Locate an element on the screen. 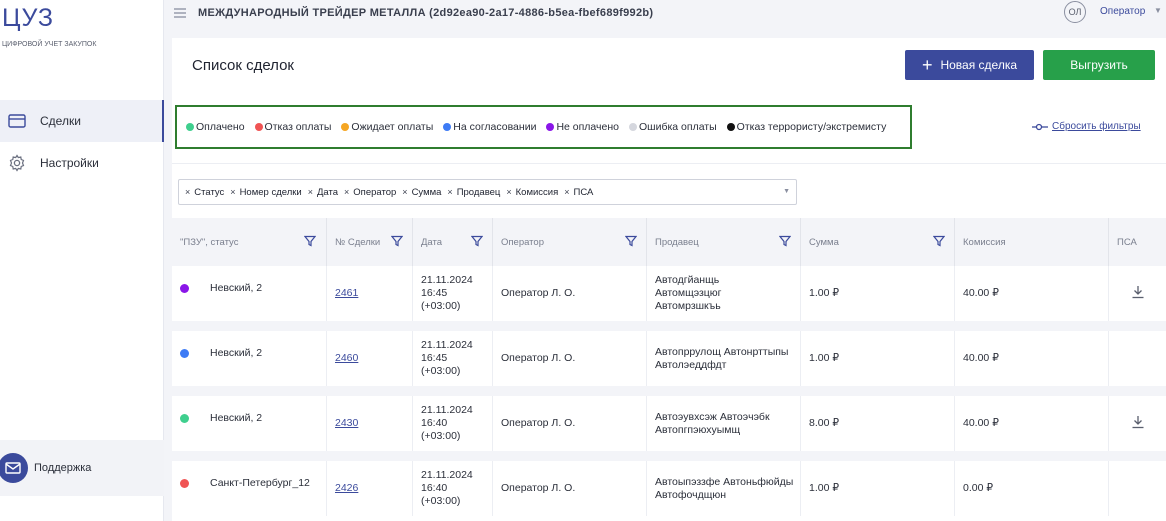 The width and height of the screenshot is (1166, 521). cell-deal-number: 2460 is located at coordinates (369, 358).